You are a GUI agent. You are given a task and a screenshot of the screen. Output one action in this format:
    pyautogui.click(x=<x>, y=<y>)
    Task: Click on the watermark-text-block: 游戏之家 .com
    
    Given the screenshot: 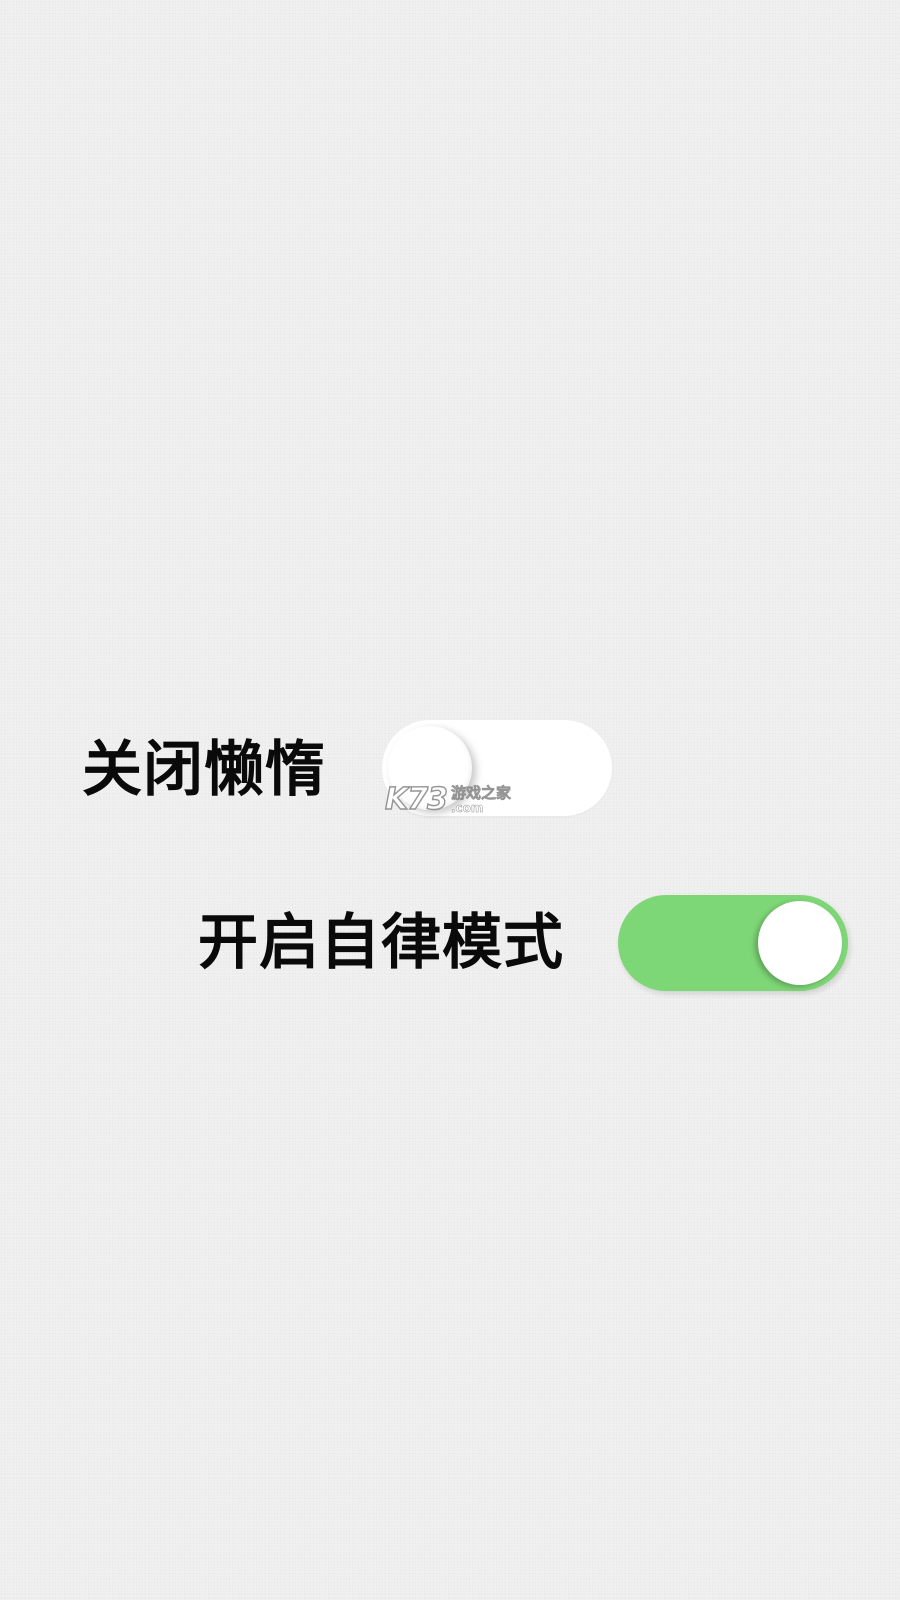 What is the action you would take?
    pyautogui.click(x=481, y=799)
    